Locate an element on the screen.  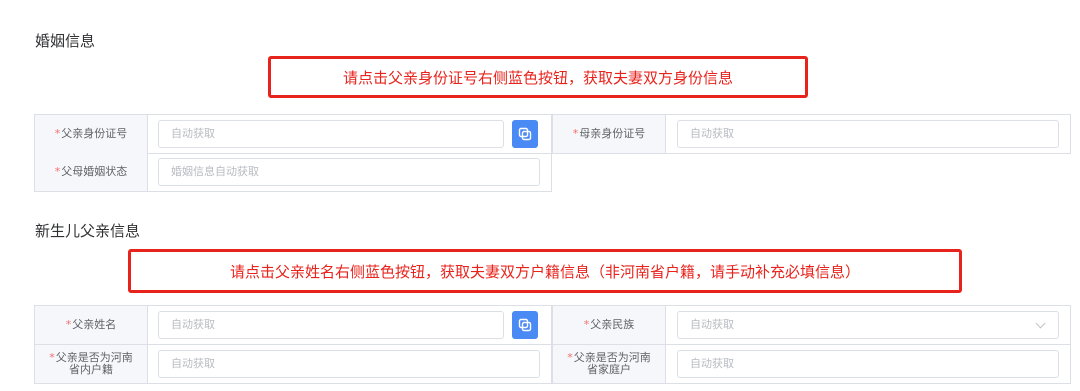
marriage-status-input: 婚姻信息自动获取 is located at coordinates (349, 172).